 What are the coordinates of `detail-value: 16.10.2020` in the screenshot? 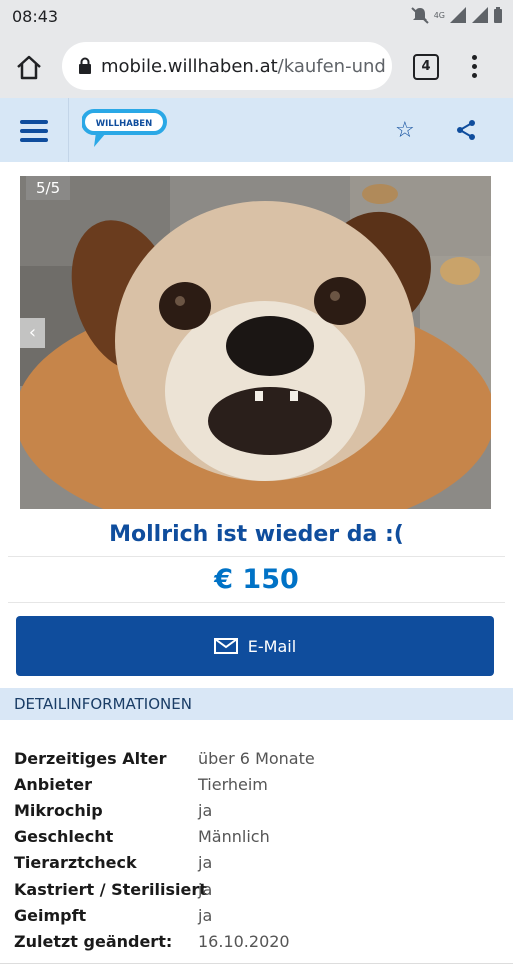 It's located at (244, 941).